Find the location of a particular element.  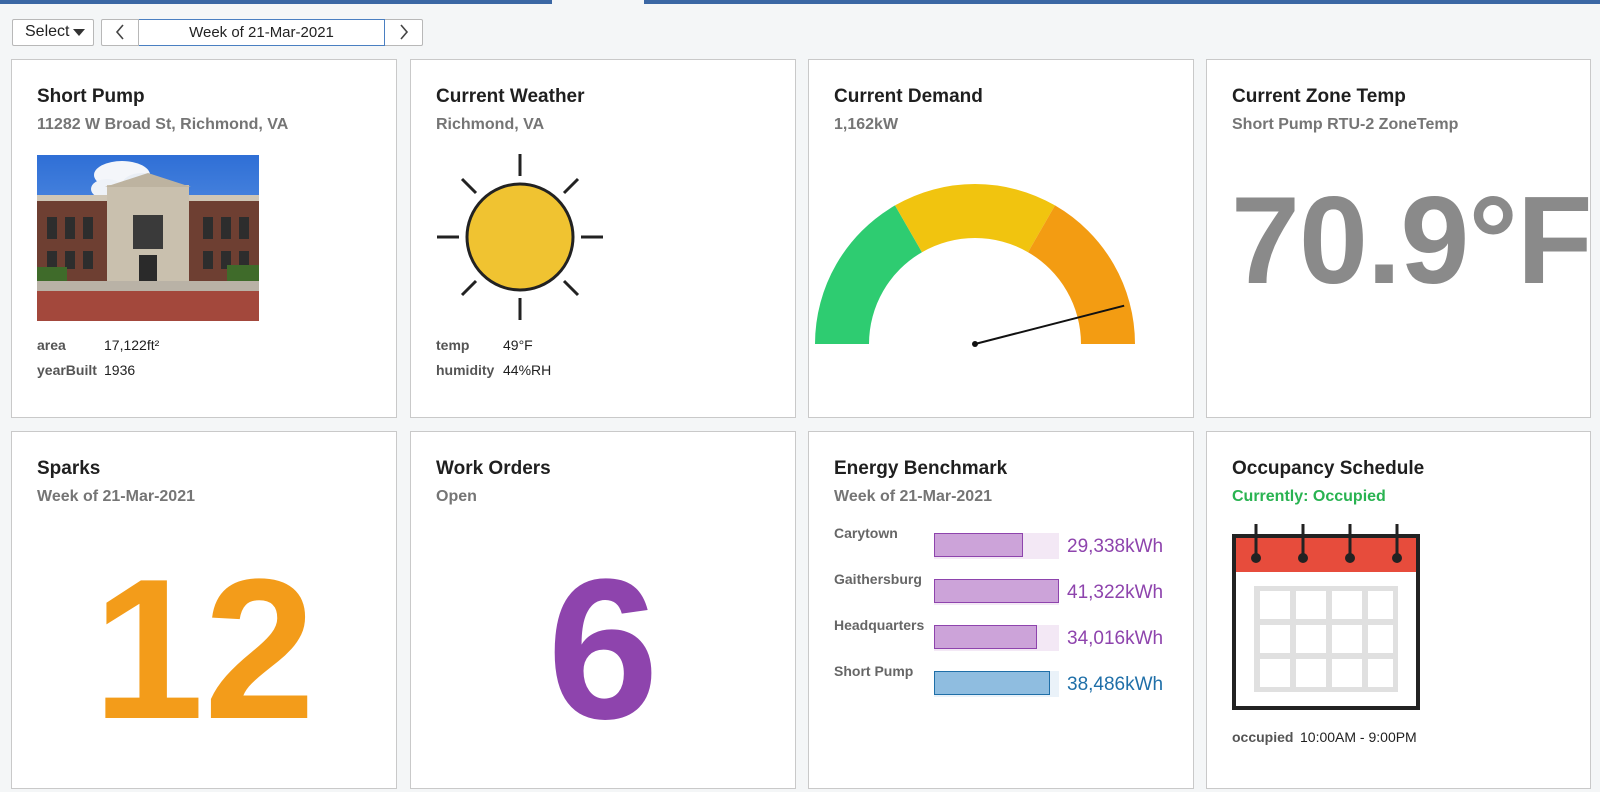

benchmark-value: 29,338kWh is located at coordinates (1115, 546).